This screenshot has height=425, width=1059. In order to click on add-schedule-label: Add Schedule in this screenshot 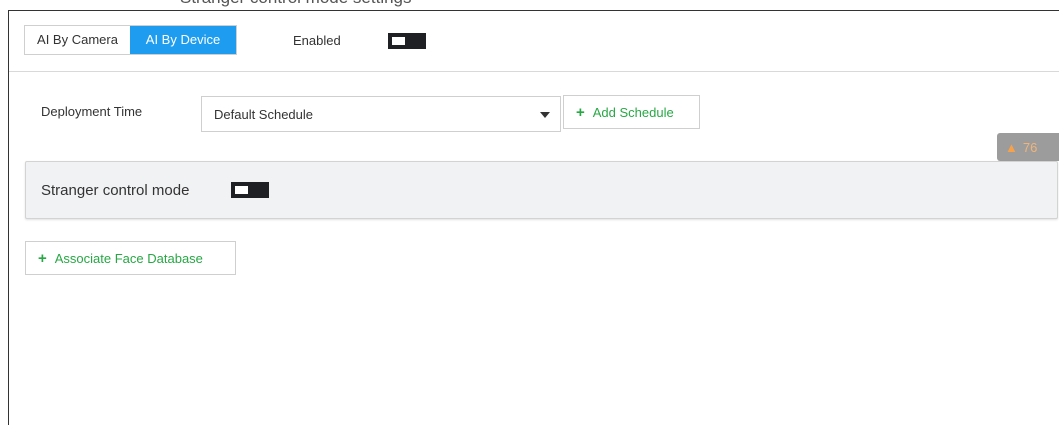, I will do `click(633, 112)`.